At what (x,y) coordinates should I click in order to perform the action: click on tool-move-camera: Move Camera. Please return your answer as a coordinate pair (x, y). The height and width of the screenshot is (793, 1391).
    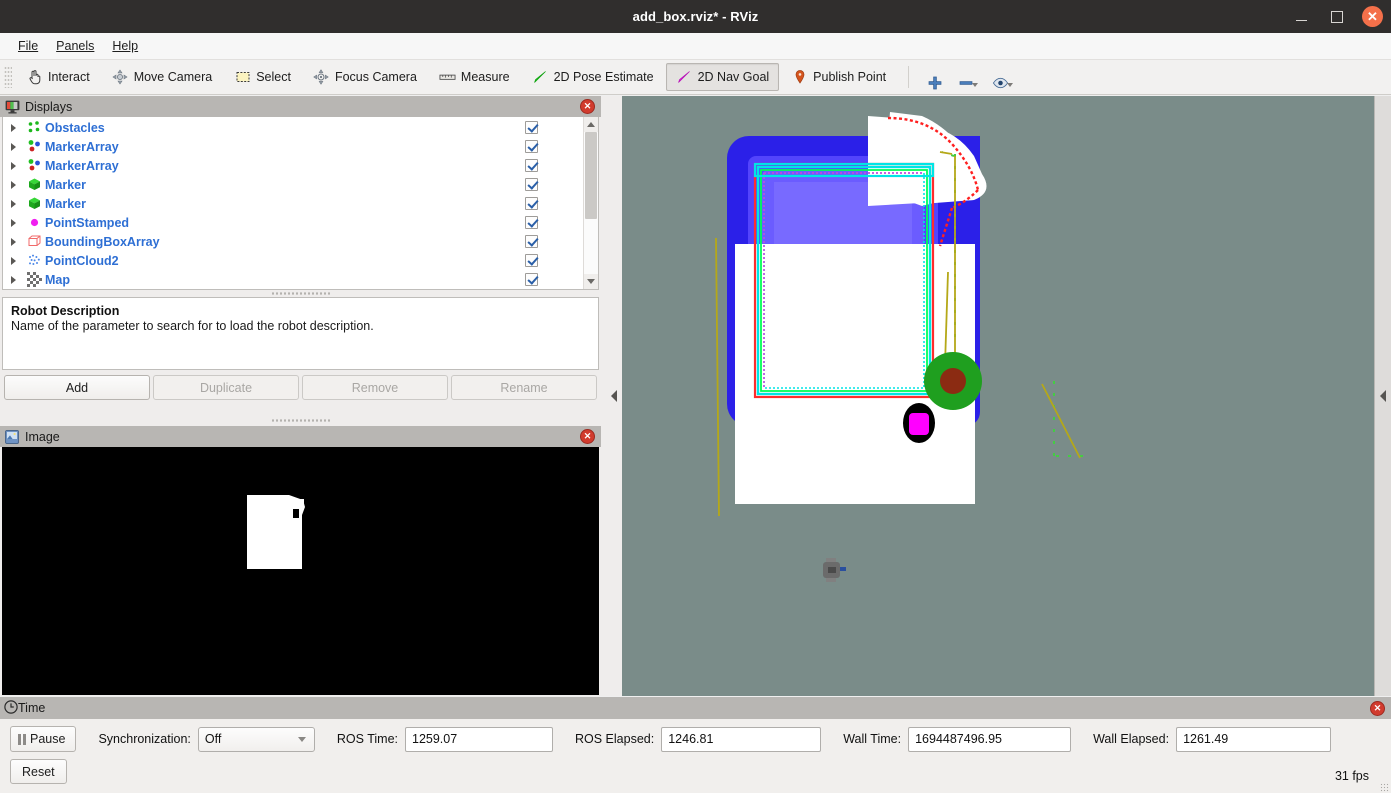
    Looking at the image, I should click on (162, 77).